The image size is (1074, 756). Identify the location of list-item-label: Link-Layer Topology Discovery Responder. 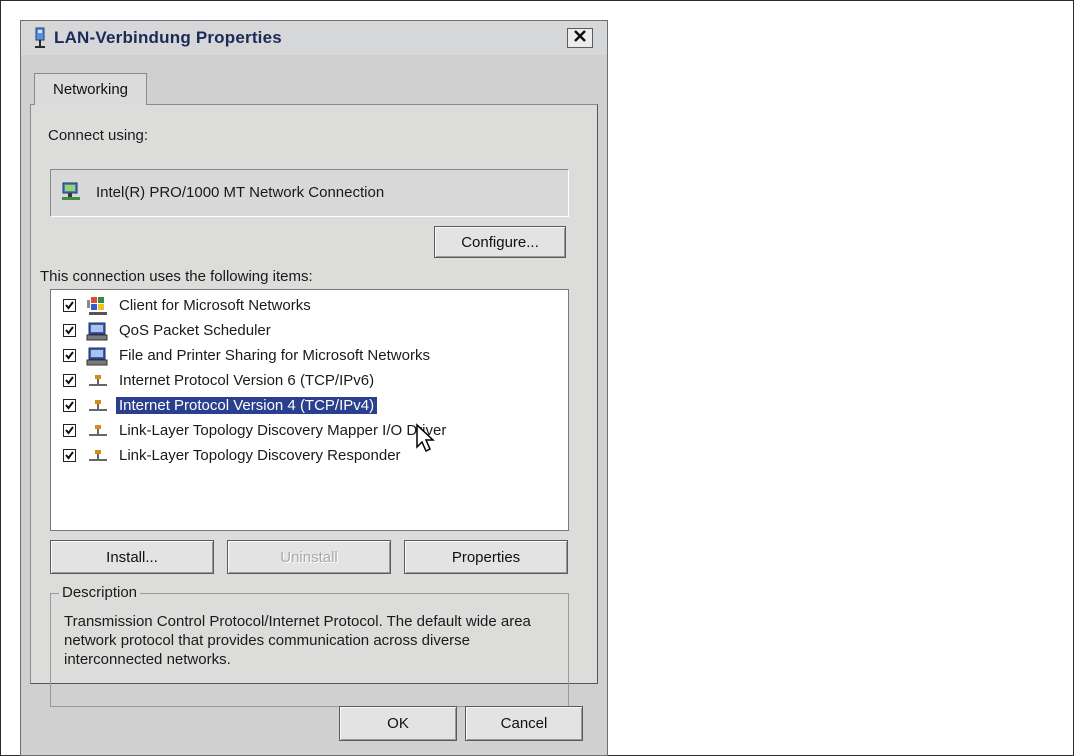
(260, 455).